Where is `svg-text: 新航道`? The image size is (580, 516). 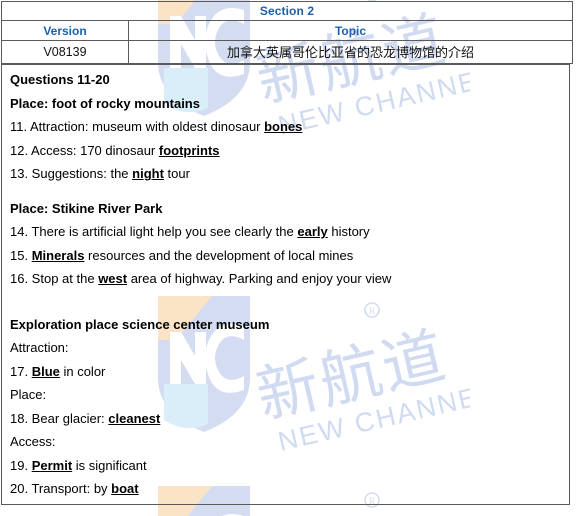 svg-text: 新航道 is located at coordinates (352, 512).